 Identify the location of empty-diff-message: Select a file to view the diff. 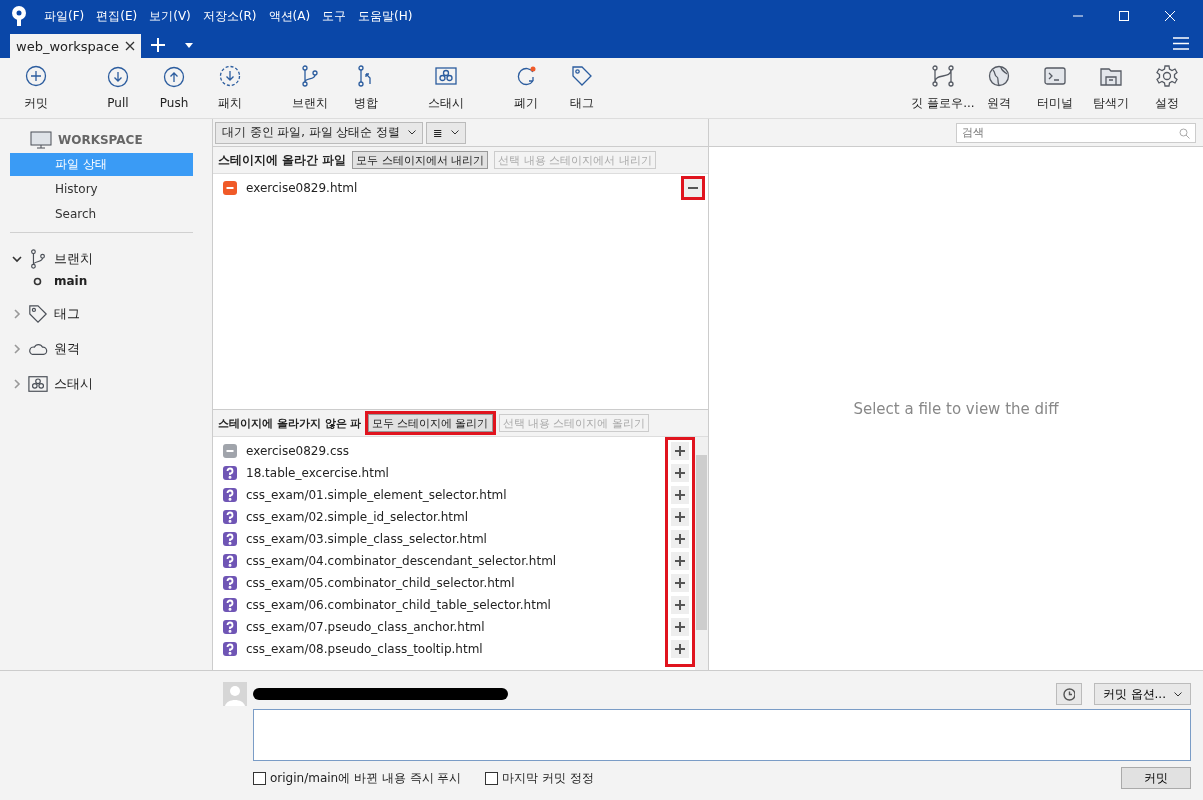
(956, 408).